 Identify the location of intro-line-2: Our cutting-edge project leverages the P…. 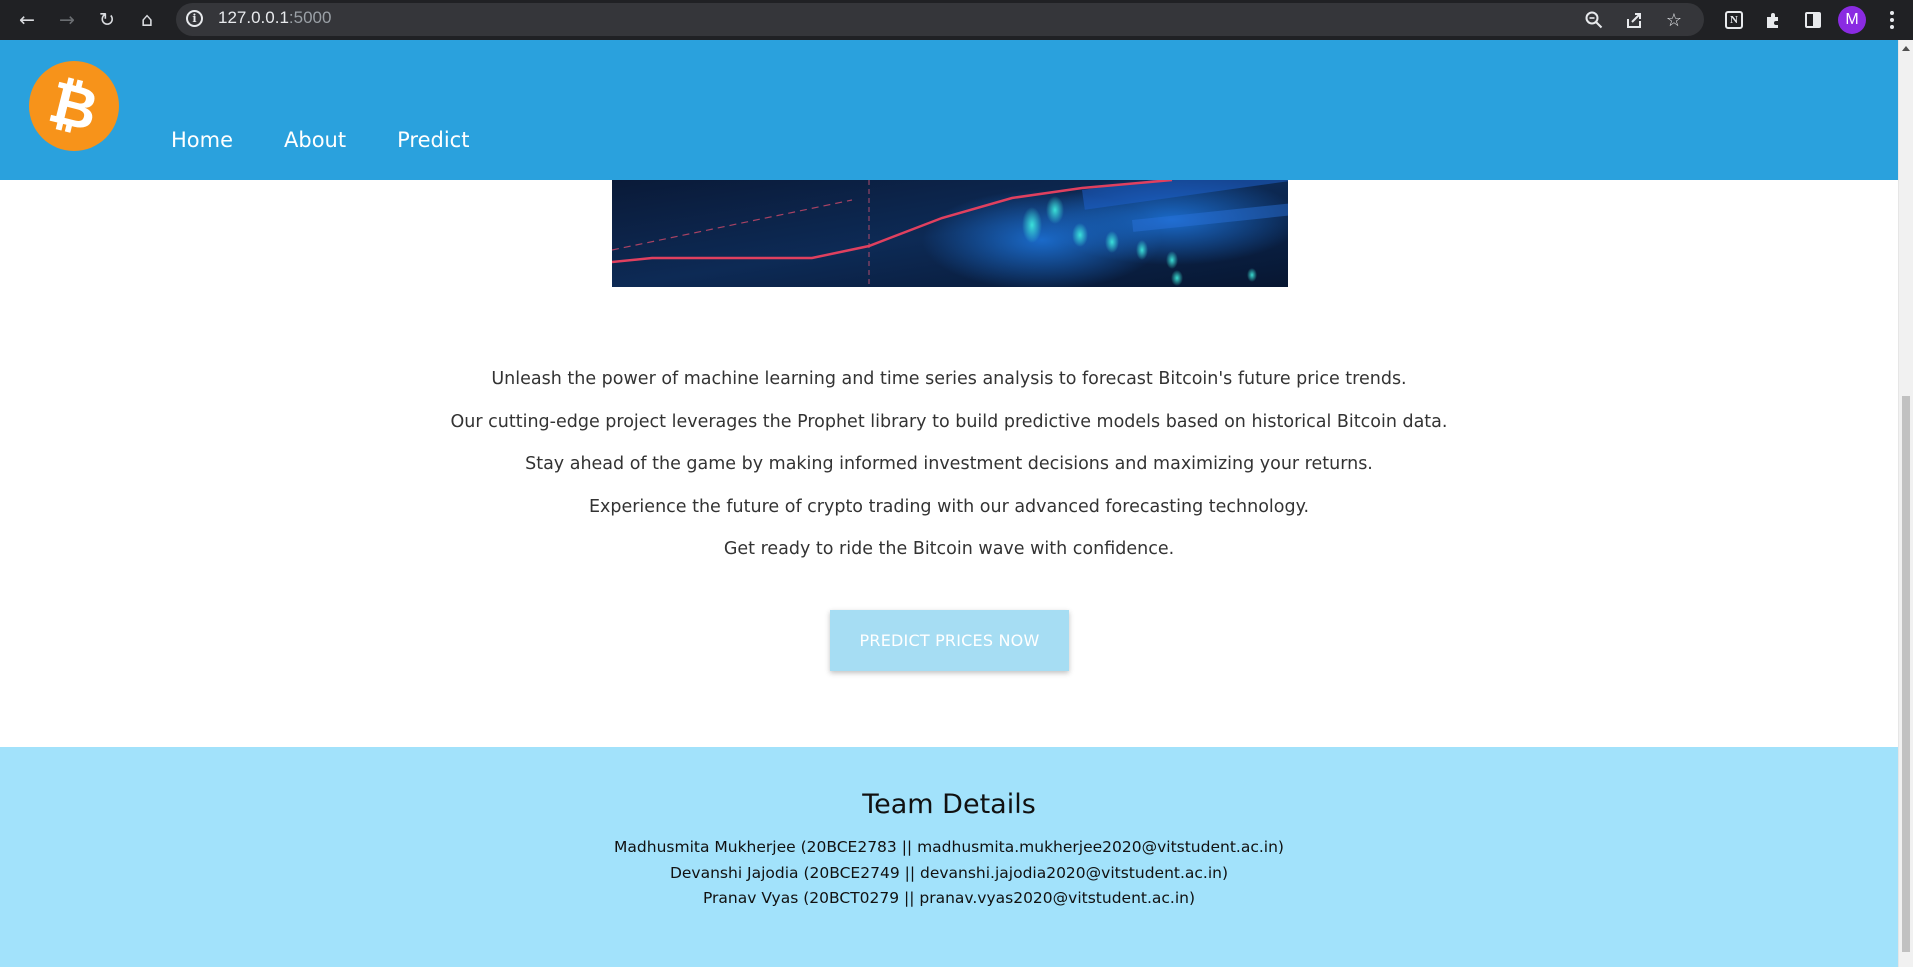
(949, 421).